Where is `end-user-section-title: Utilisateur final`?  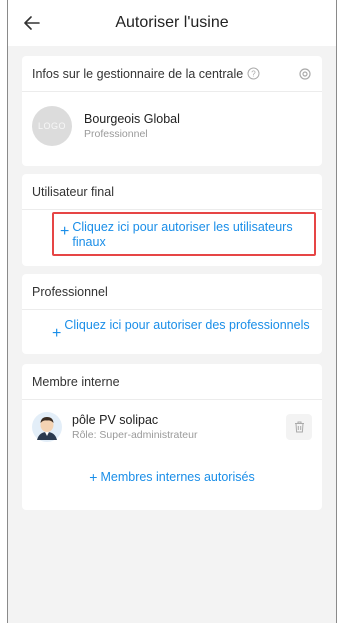
end-user-section-title: Utilisateur final is located at coordinates (73, 191).